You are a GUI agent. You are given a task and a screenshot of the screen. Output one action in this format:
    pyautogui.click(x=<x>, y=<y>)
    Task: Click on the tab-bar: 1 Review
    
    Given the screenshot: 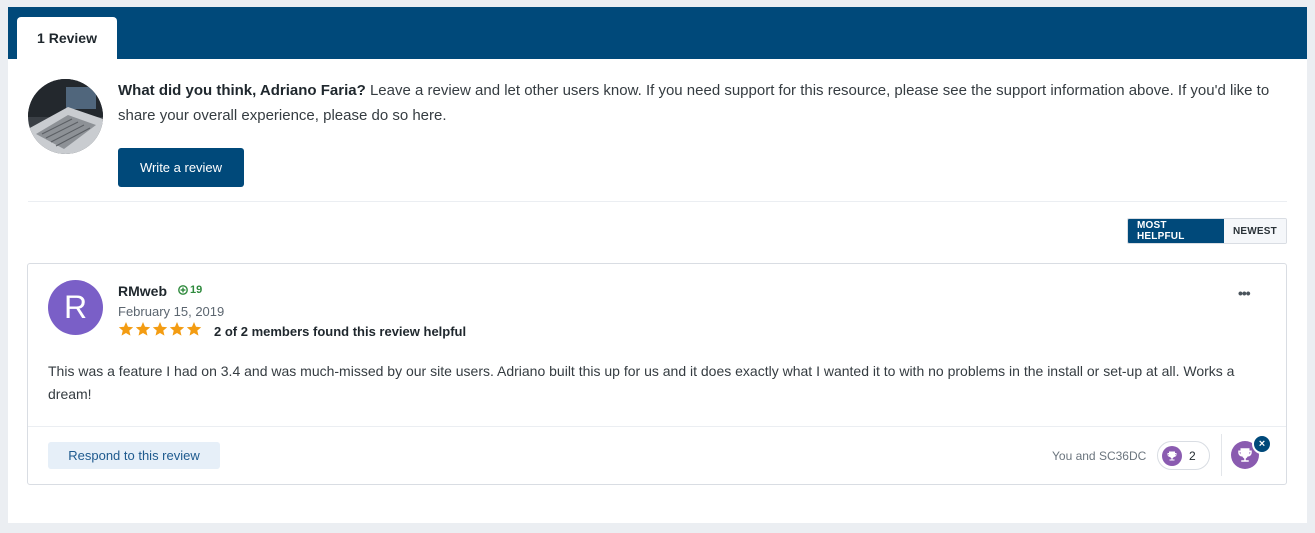 What is the action you would take?
    pyautogui.click(x=657, y=33)
    